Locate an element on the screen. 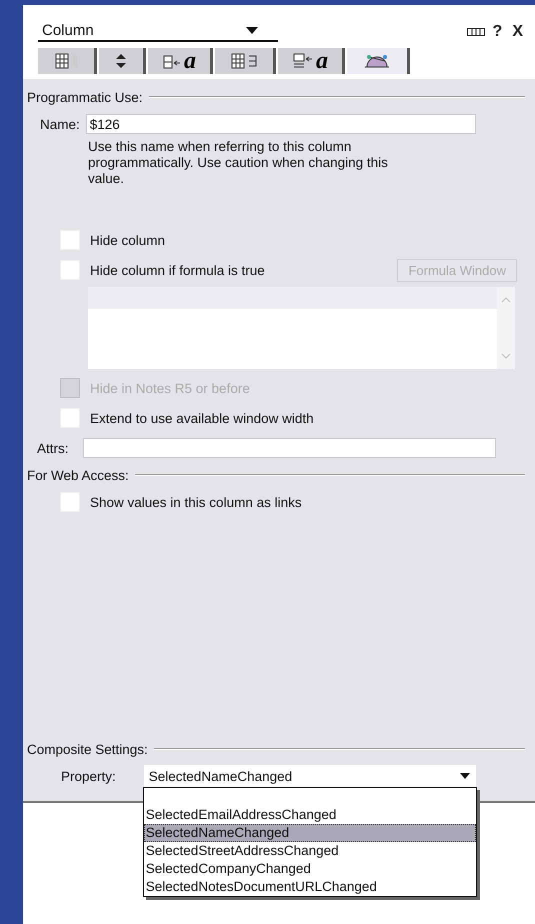 This screenshot has width=535, height=924. checkbox-label: Hide column is located at coordinates (128, 240).